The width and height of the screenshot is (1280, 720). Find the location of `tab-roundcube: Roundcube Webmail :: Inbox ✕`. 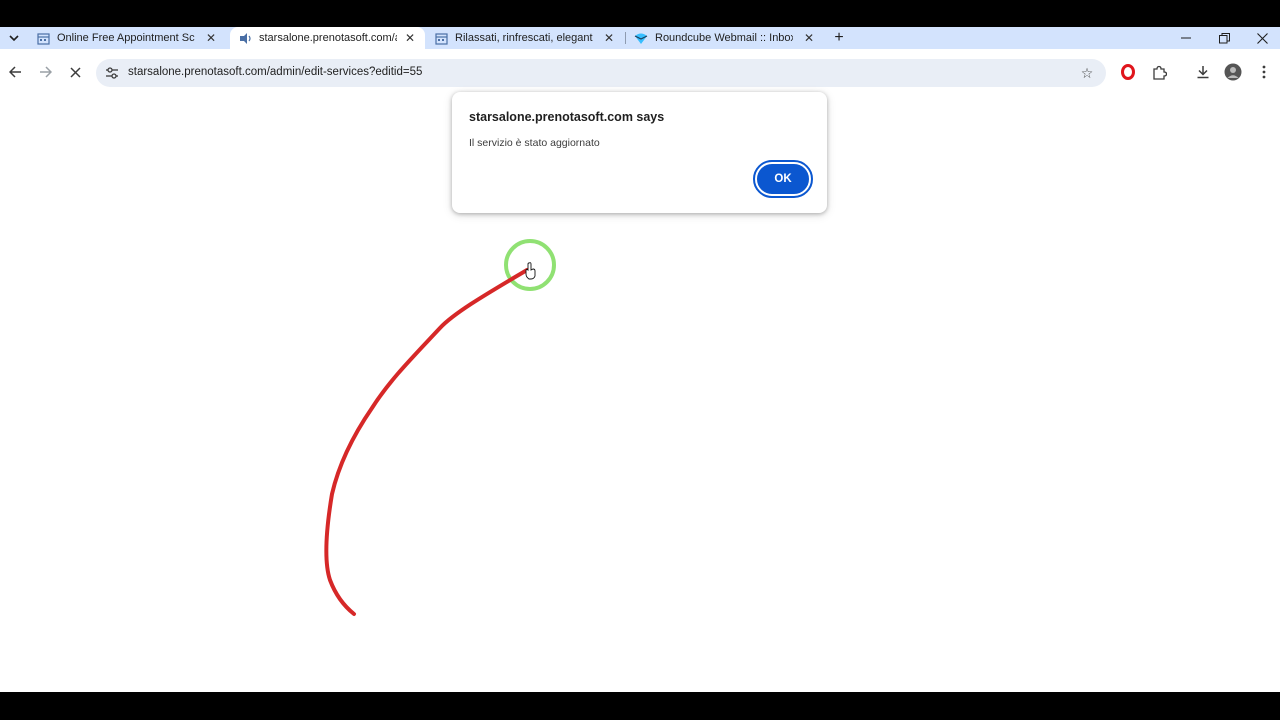

tab-roundcube: Roundcube Webmail :: Inbox ✕ is located at coordinates (725, 38).